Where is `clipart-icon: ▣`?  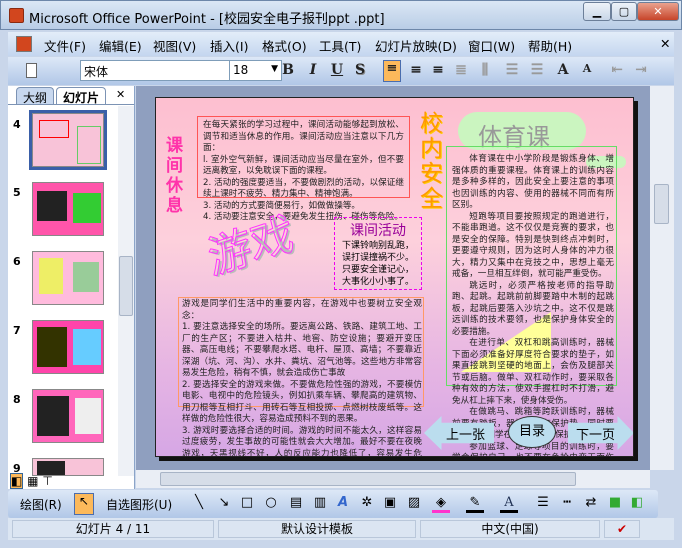 clipart-icon: ▣ is located at coordinates (390, 502).